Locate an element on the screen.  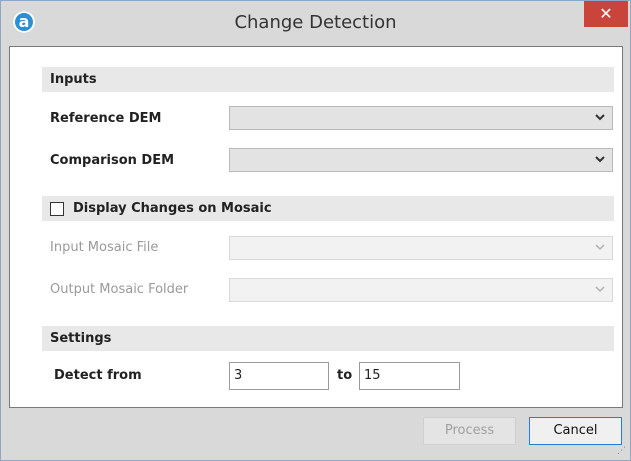
detect-to-input: 15 is located at coordinates (409, 376).